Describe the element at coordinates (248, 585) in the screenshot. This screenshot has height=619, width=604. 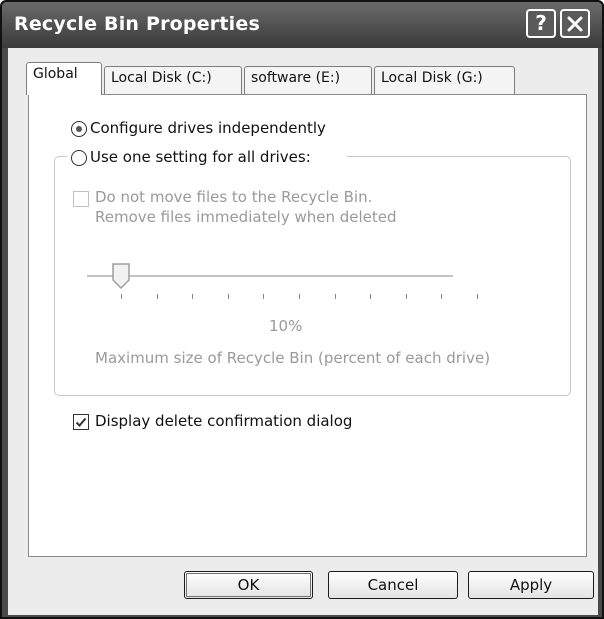
I see `ok-button: OK` at that location.